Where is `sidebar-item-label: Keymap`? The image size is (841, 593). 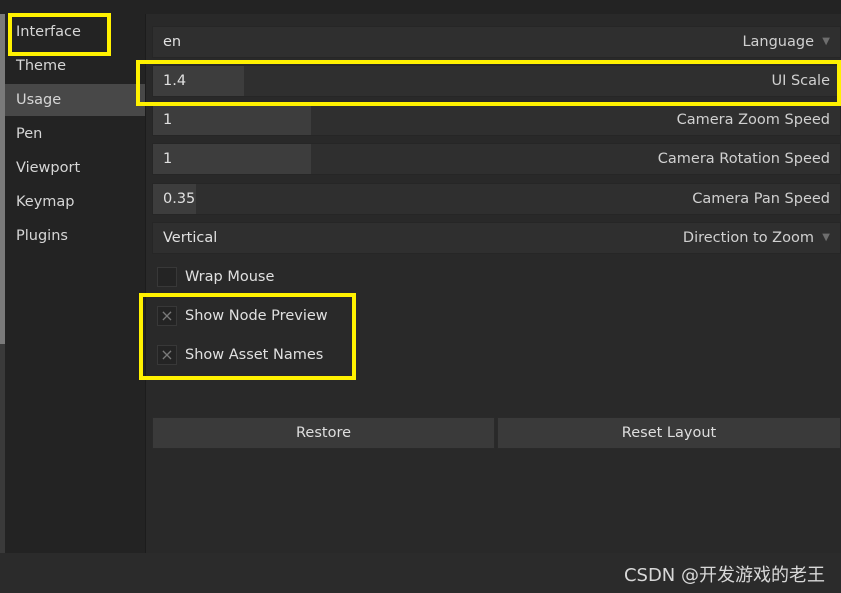
sidebar-item-label: Keymap is located at coordinates (45, 202).